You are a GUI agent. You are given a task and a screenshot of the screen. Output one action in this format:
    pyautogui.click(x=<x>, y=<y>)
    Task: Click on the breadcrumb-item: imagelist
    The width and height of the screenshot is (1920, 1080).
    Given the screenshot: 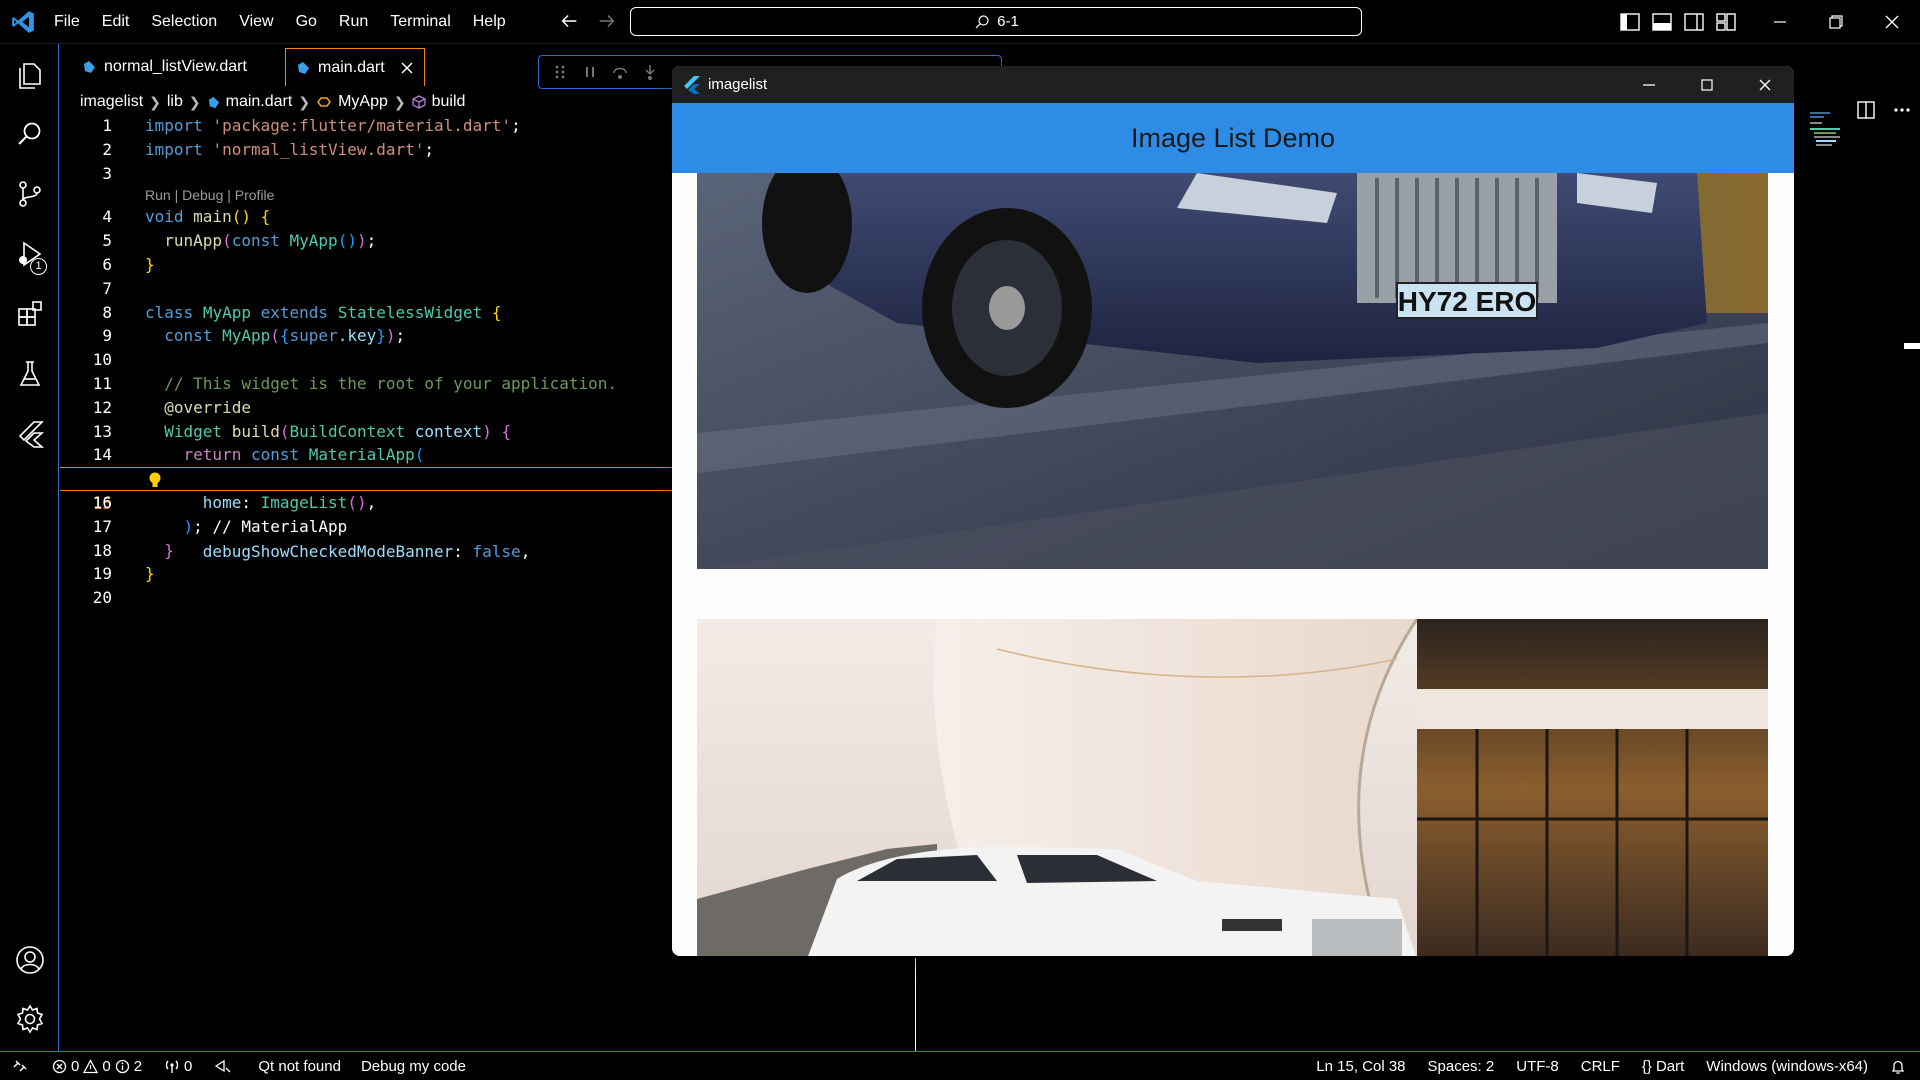 What is the action you would take?
    pyautogui.click(x=111, y=102)
    